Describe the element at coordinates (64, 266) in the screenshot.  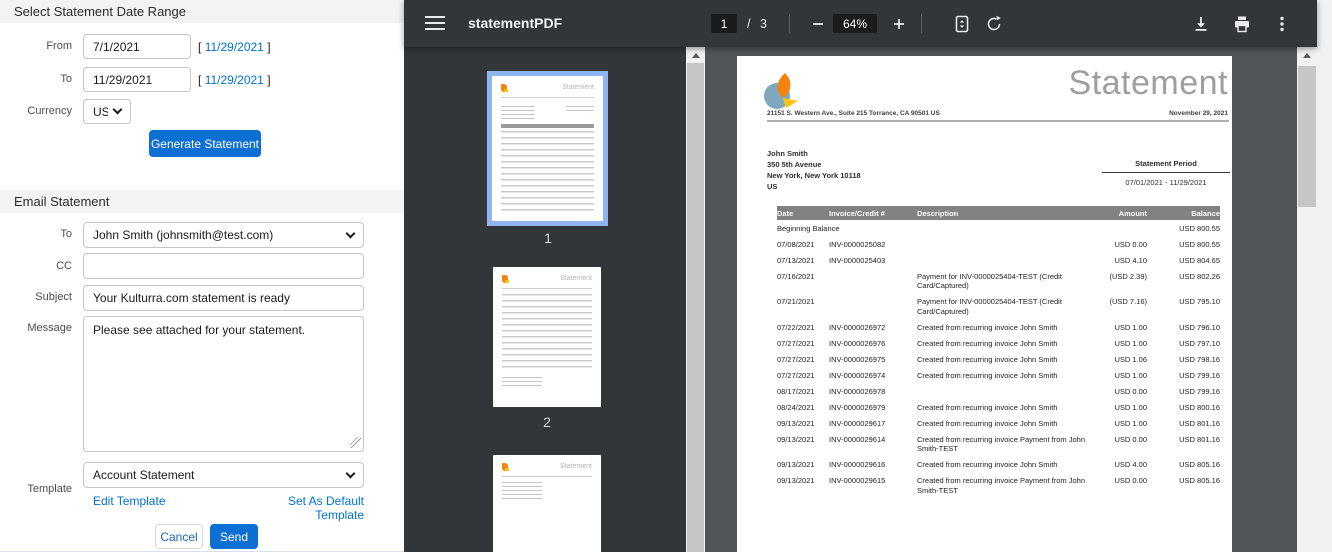
I see `cc-label: CC` at that location.